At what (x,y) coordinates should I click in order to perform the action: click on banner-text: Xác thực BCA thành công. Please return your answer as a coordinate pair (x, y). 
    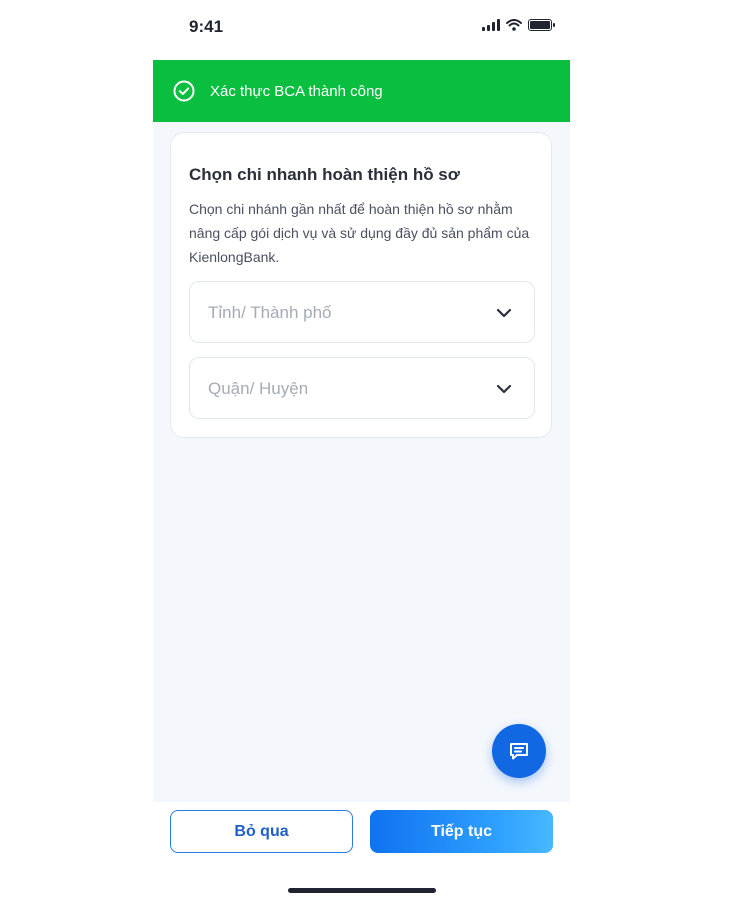
    Looking at the image, I should click on (296, 91).